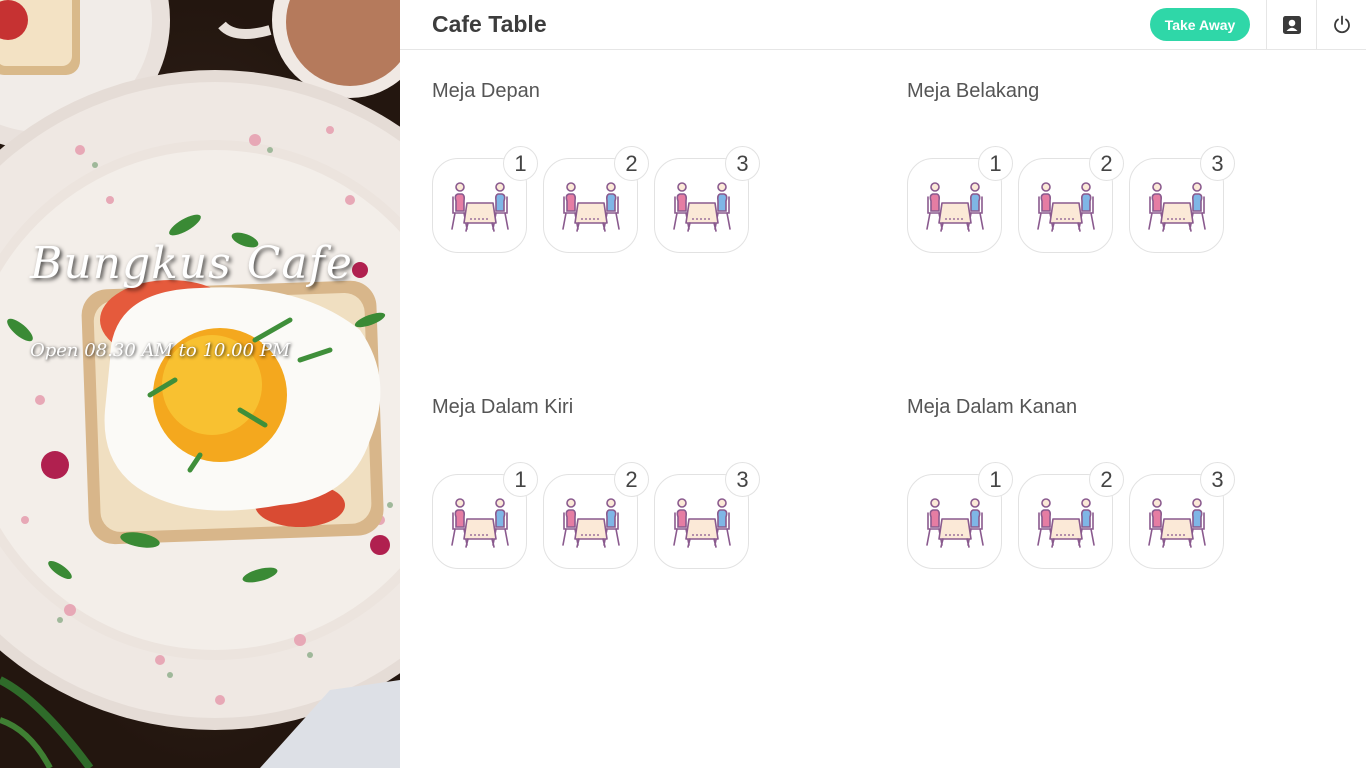  Describe the element at coordinates (486, 91) in the screenshot. I see `section-title: Meja Depan` at that location.